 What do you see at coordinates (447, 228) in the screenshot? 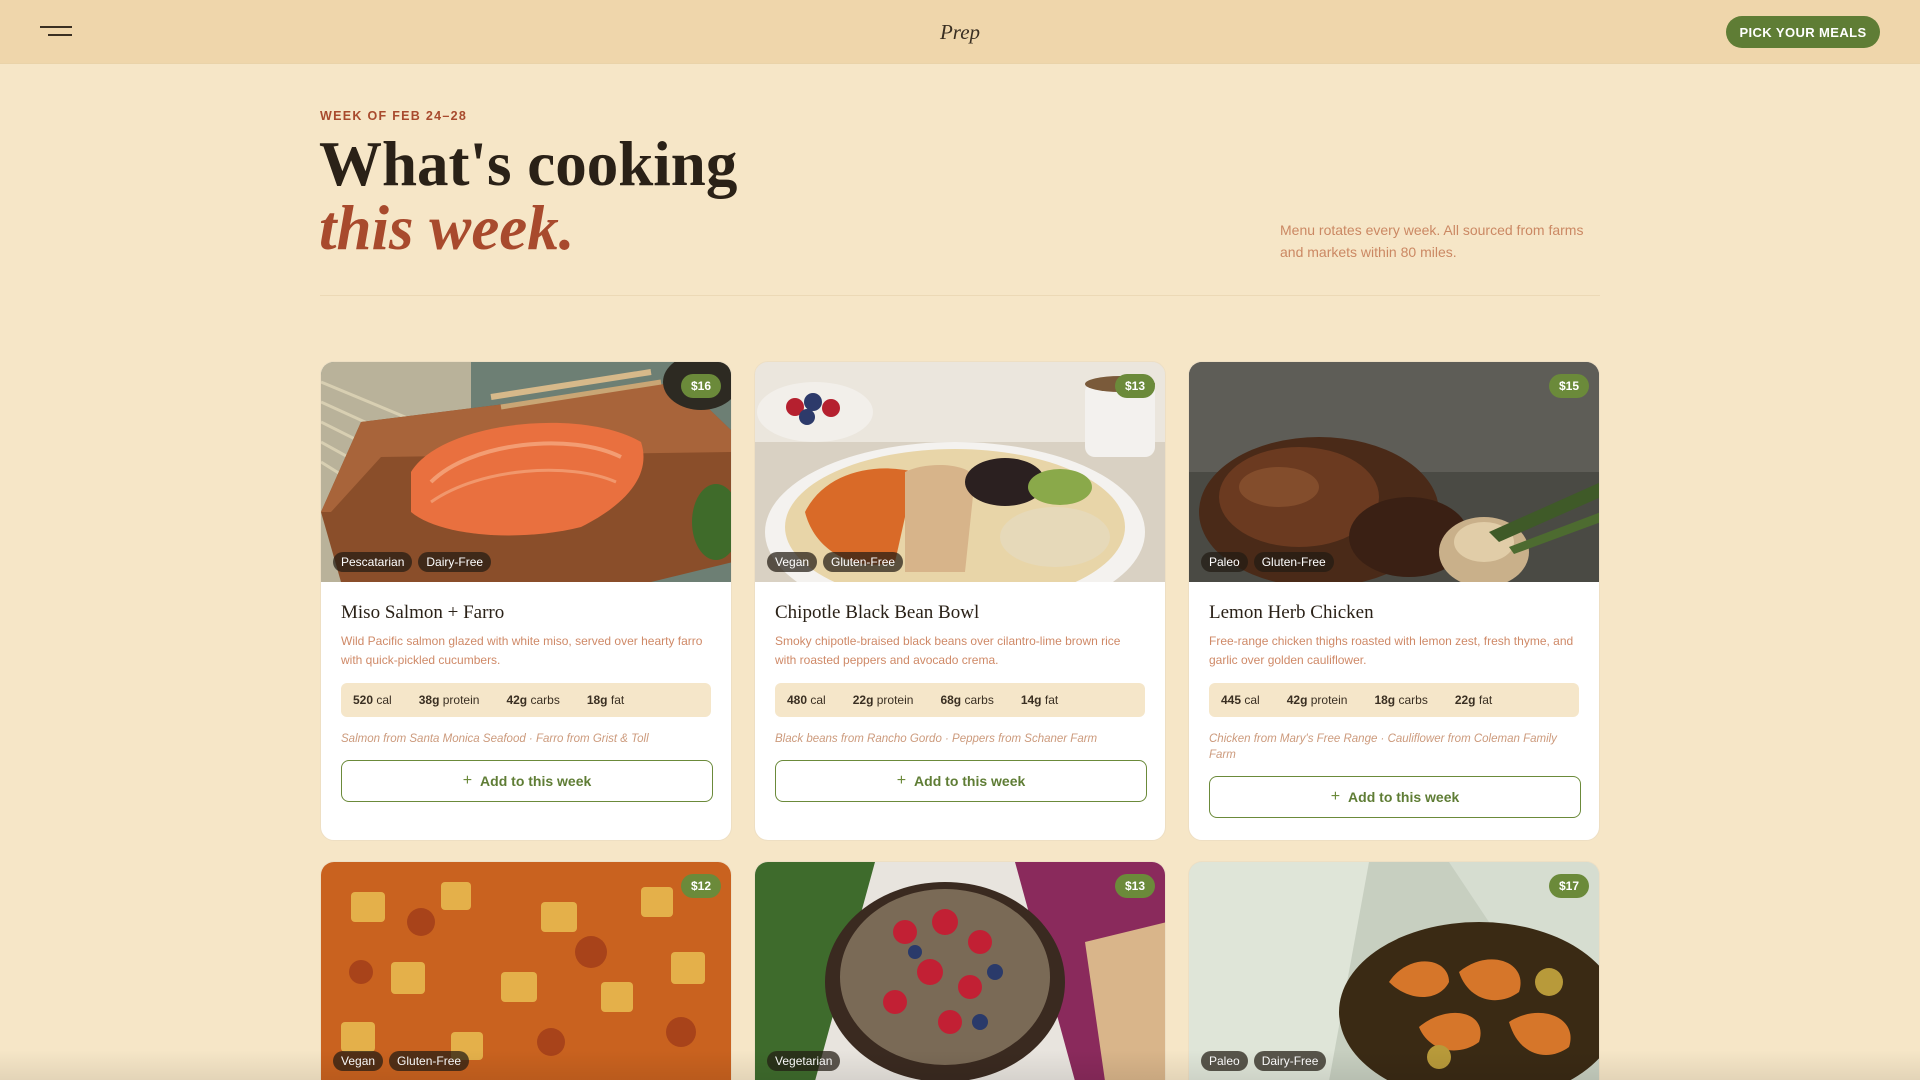
I see `page-title-line2: this week.` at bounding box center [447, 228].